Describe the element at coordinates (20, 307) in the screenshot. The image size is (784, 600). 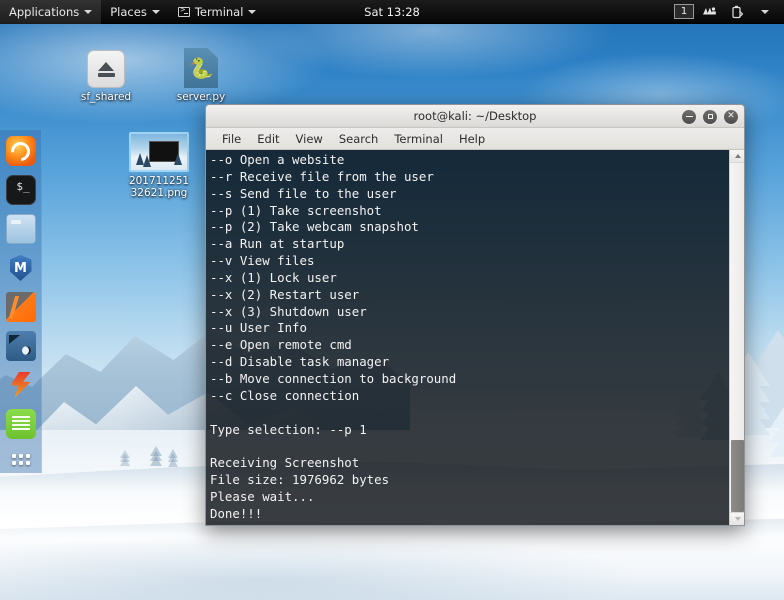
I see `dock-item-burpsuite` at that location.